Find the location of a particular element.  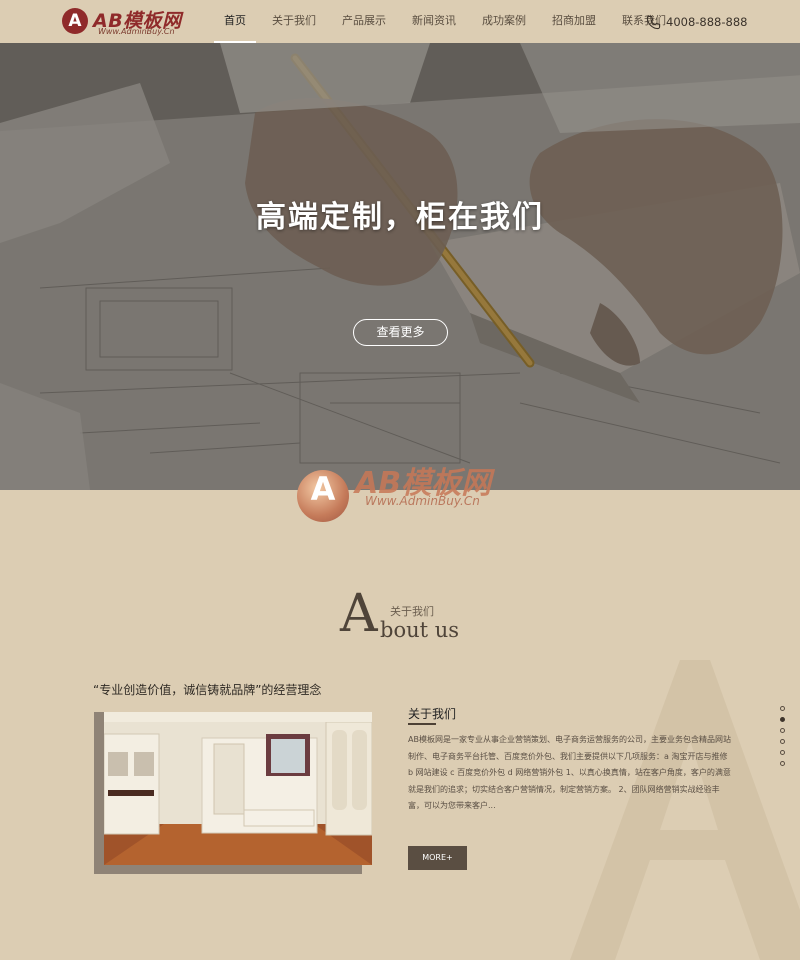

logo-url: Www.AdminBuy.Cn is located at coordinates (136, 31).